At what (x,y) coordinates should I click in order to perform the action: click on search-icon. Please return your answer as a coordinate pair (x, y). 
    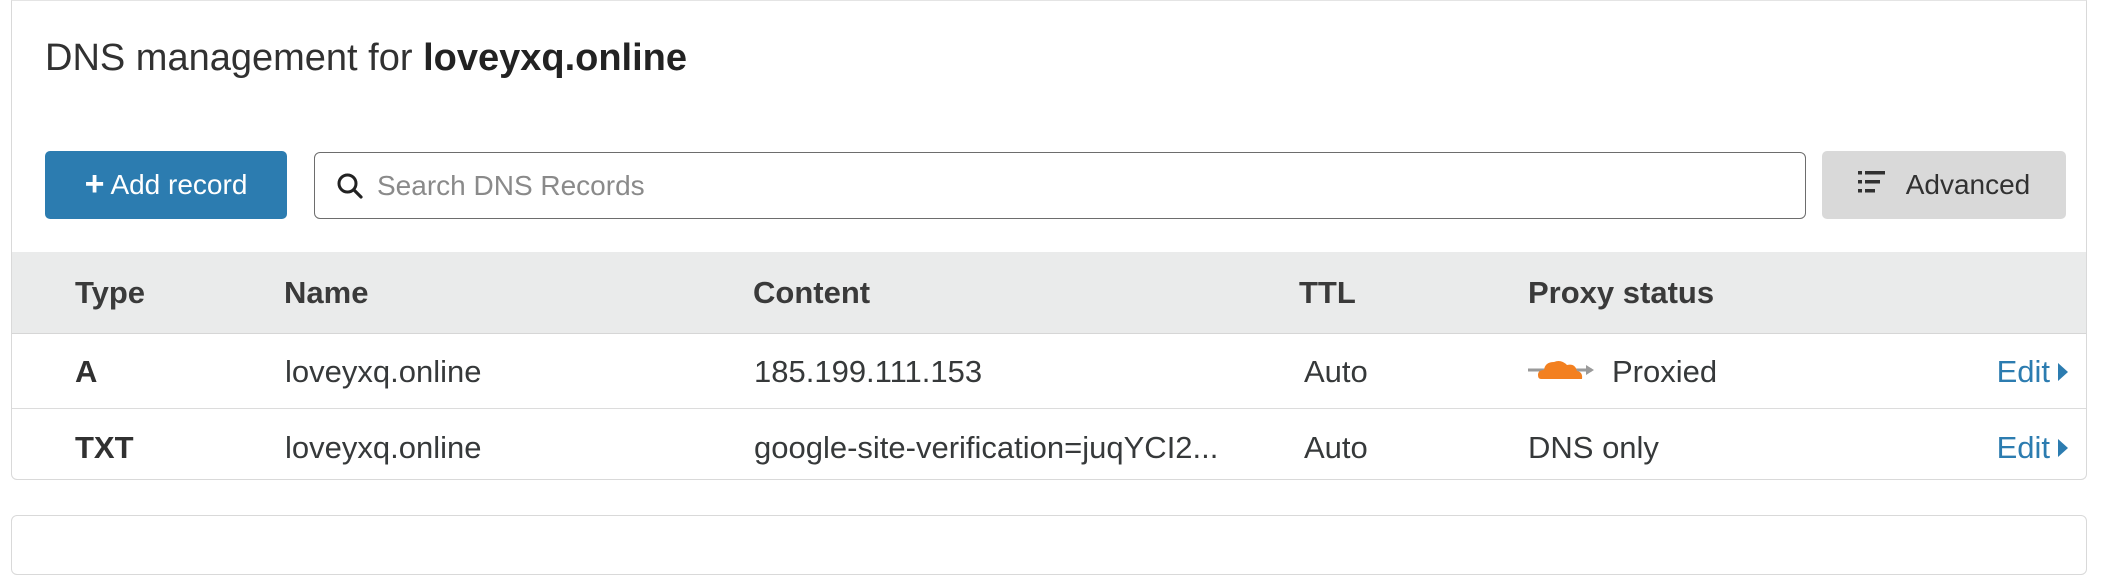
    Looking at the image, I should click on (350, 186).